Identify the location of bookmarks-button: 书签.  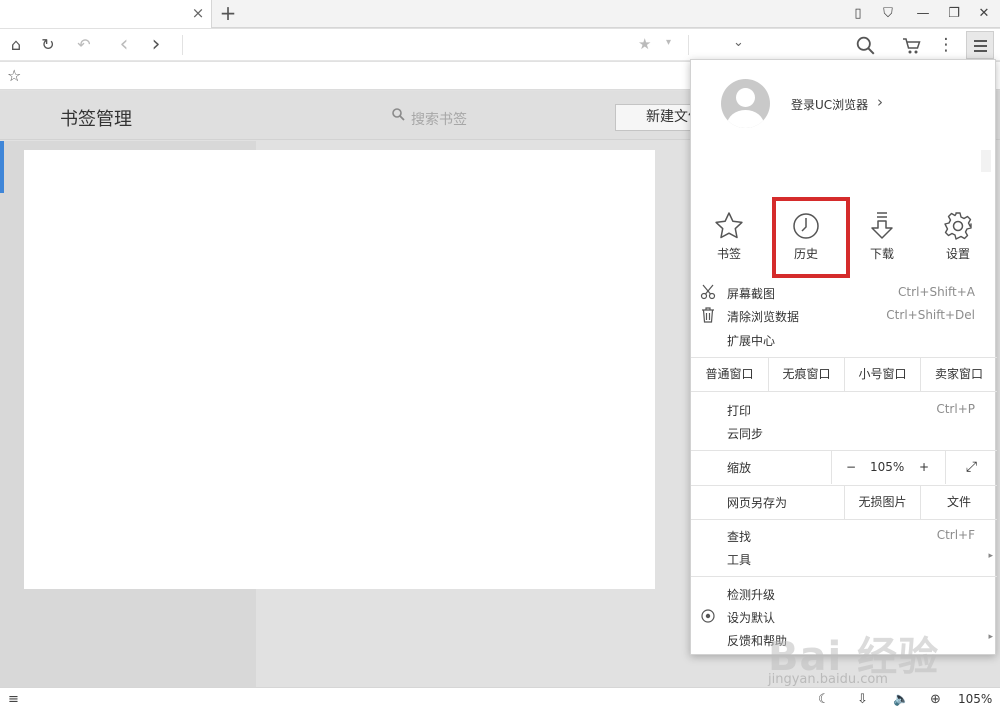
(729, 240).